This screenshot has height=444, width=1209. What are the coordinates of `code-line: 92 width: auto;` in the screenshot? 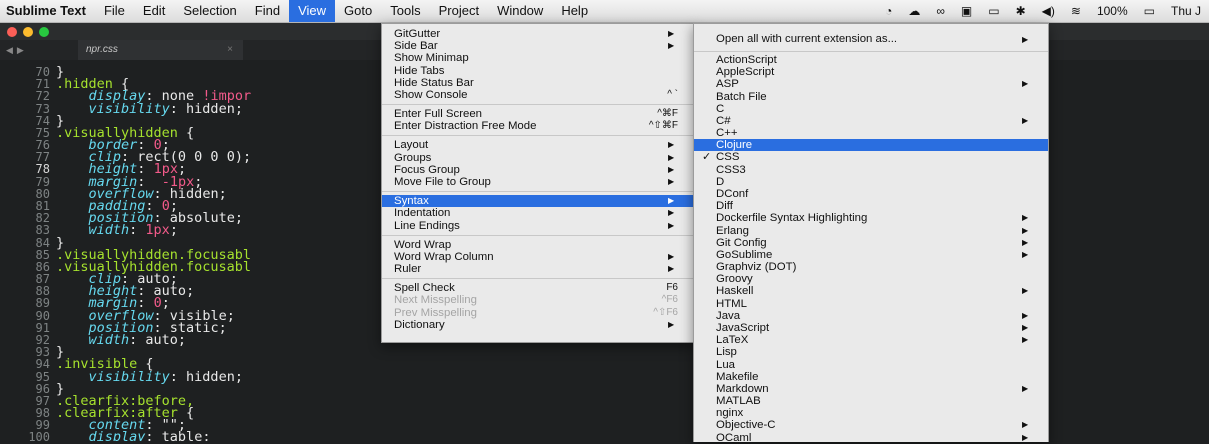 It's located at (93, 340).